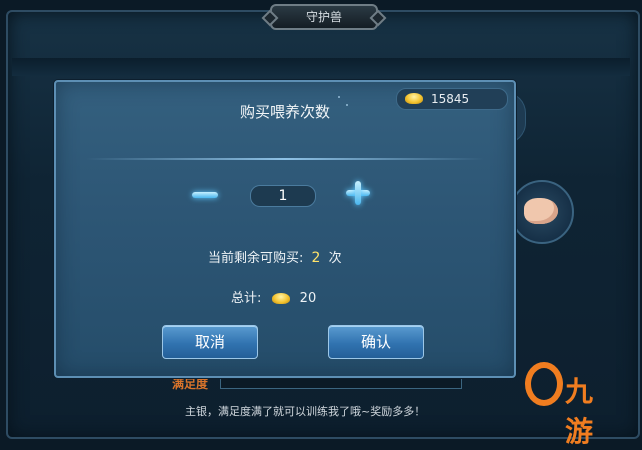 The height and width of the screenshot is (450, 642). What do you see at coordinates (210, 342) in the screenshot?
I see `cancel-button: 取消` at bounding box center [210, 342].